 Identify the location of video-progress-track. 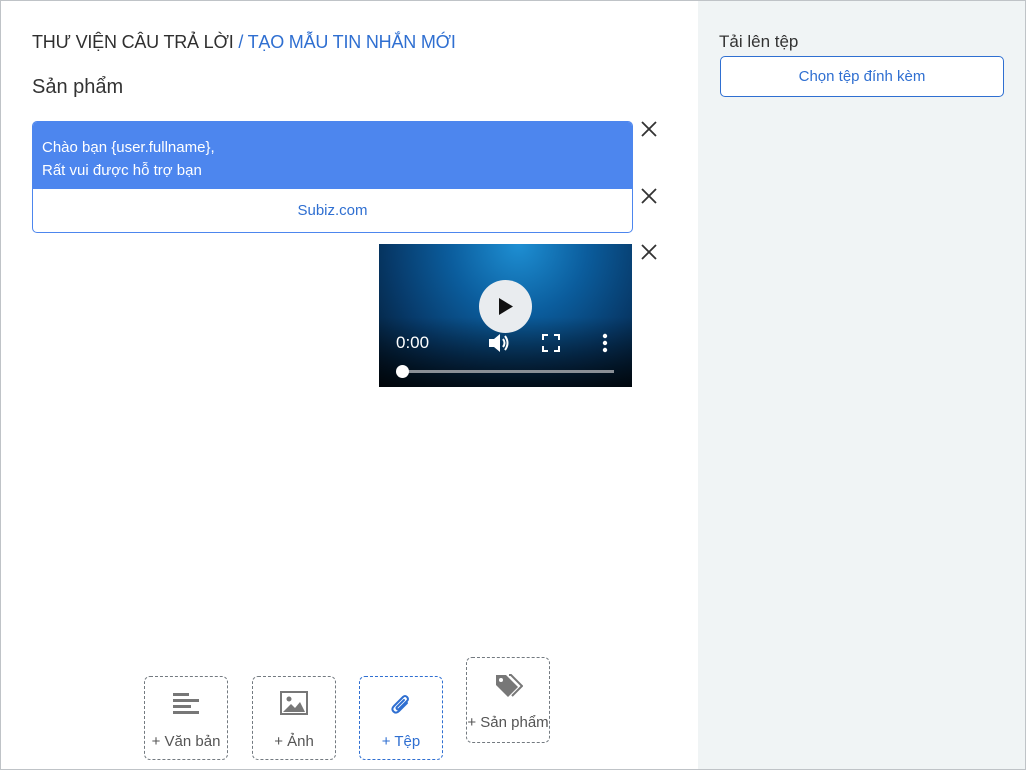
(507, 371).